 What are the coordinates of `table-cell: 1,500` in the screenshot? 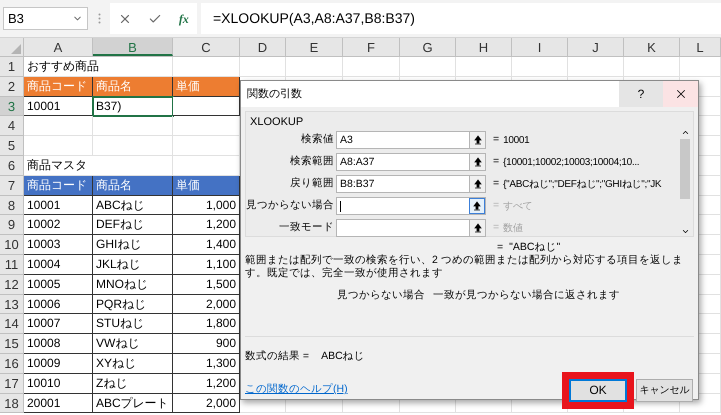 It's located at (206, 284).